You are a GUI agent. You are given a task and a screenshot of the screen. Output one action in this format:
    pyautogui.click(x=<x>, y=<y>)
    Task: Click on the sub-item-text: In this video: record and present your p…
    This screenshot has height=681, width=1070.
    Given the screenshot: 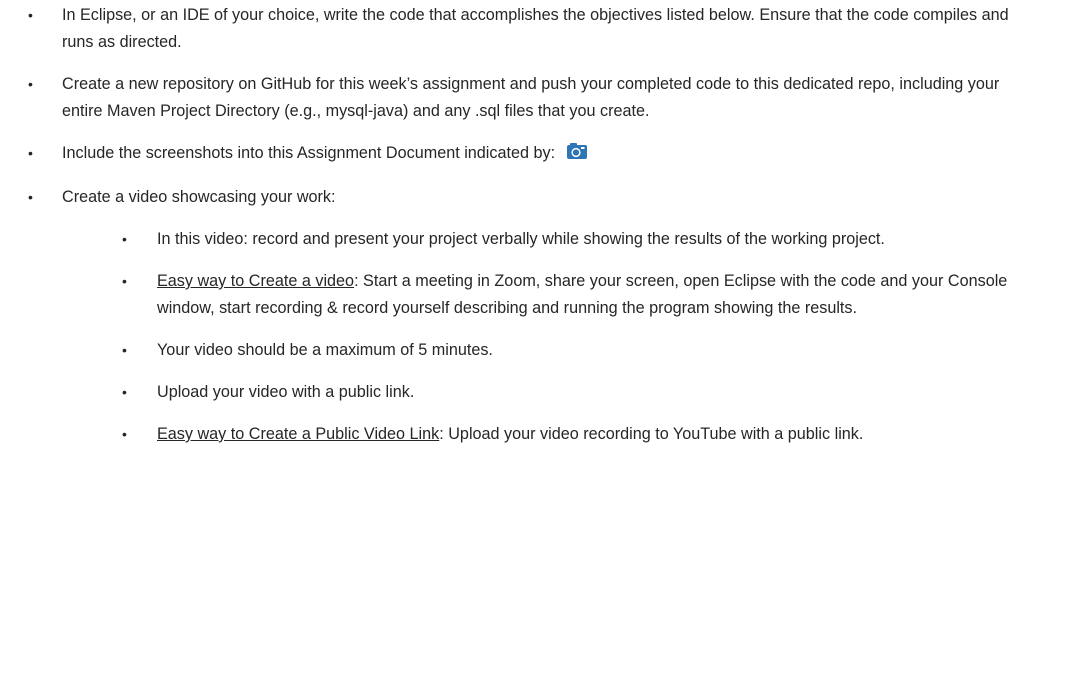 What is the action you would take?
    pyautogui.click(x=521, y=239)
    